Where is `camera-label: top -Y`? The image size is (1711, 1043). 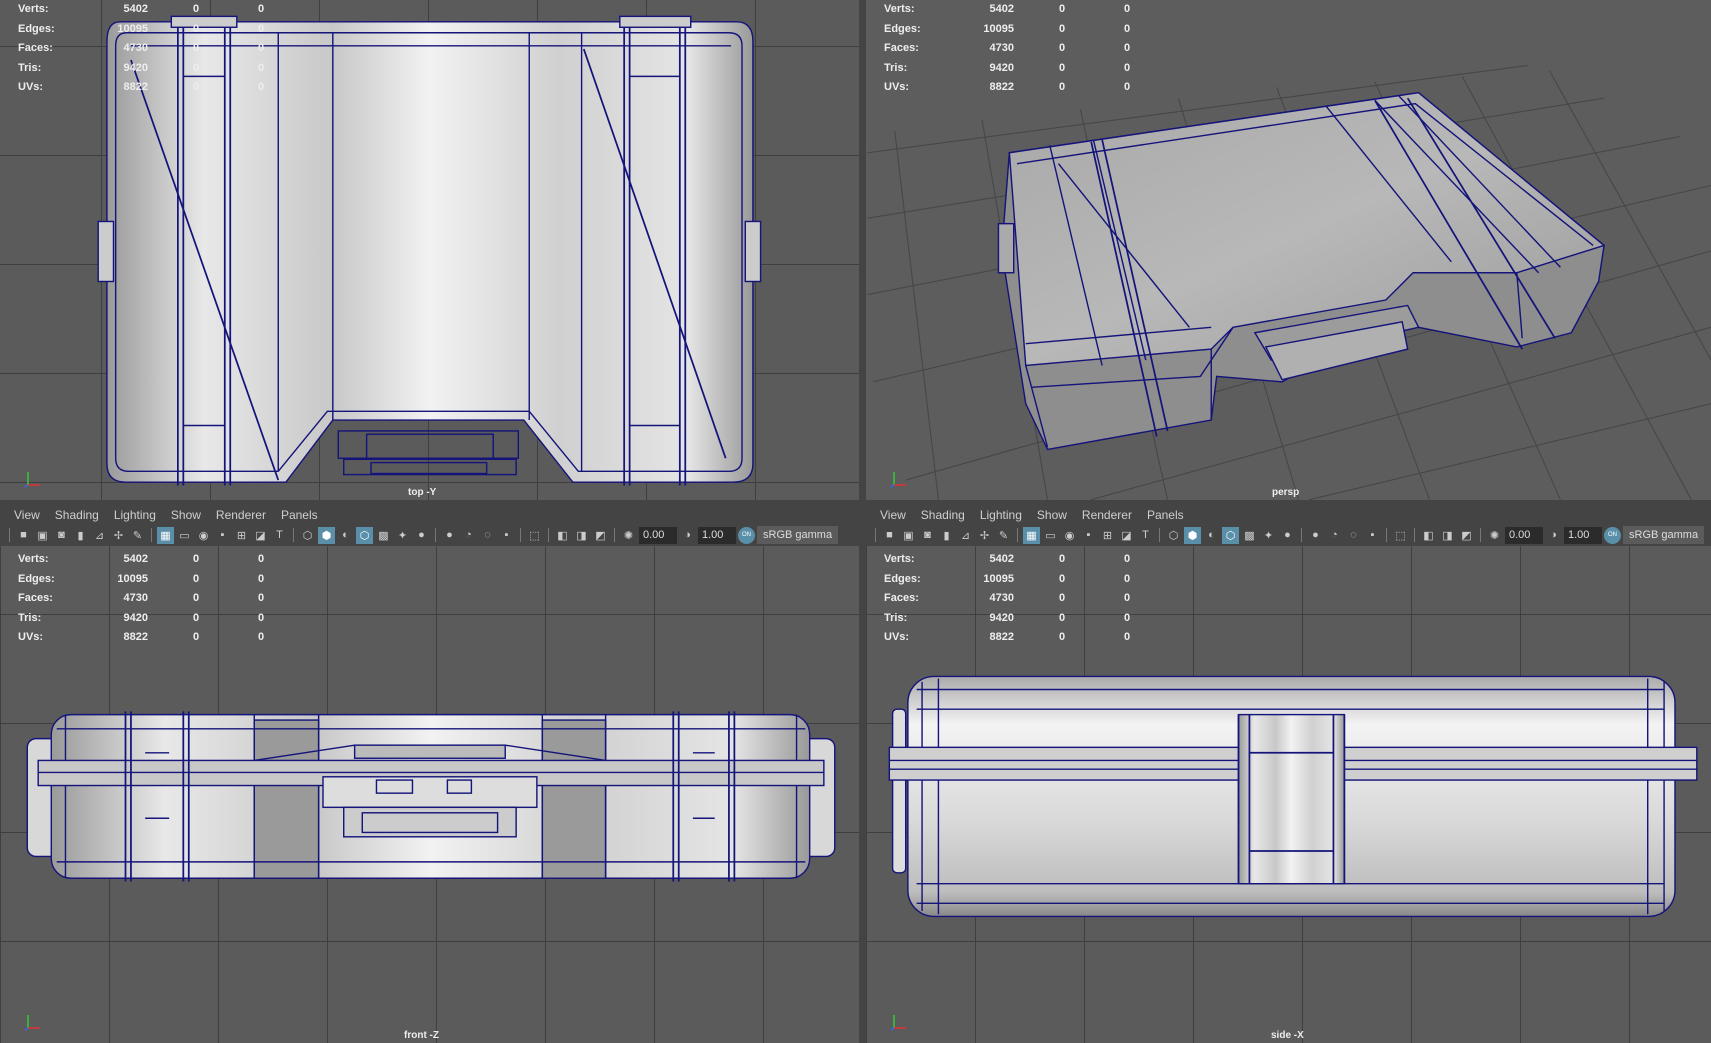 camera-label: top -Y is located at coordinates (422, 492).